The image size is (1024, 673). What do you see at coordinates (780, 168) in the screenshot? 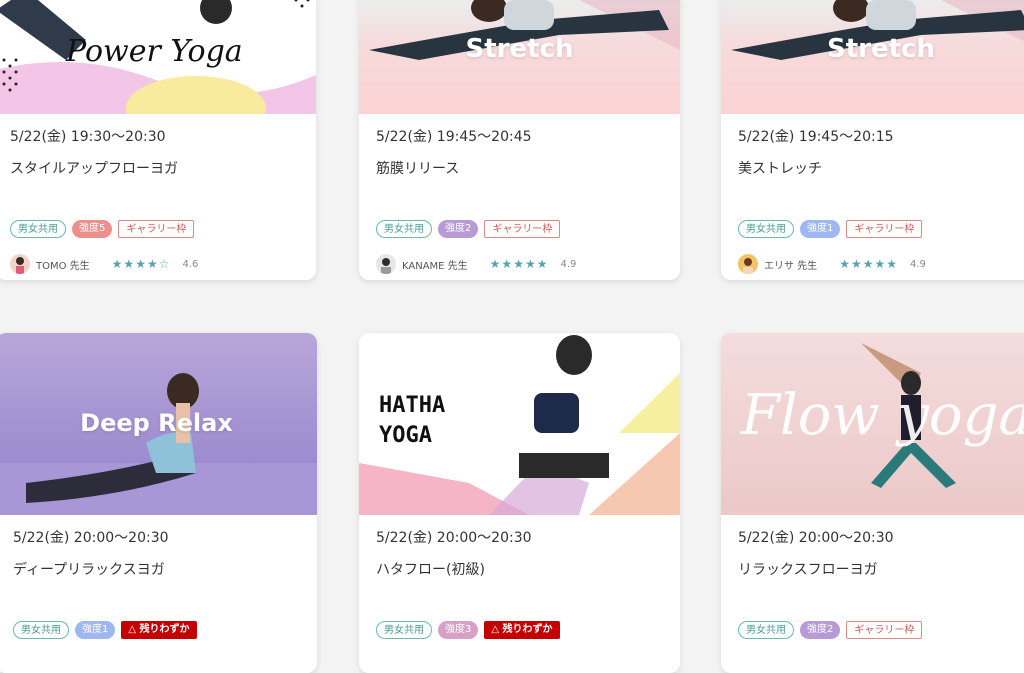
I see `class-name: 美ストレッチ` at bounding box center [780, 168].